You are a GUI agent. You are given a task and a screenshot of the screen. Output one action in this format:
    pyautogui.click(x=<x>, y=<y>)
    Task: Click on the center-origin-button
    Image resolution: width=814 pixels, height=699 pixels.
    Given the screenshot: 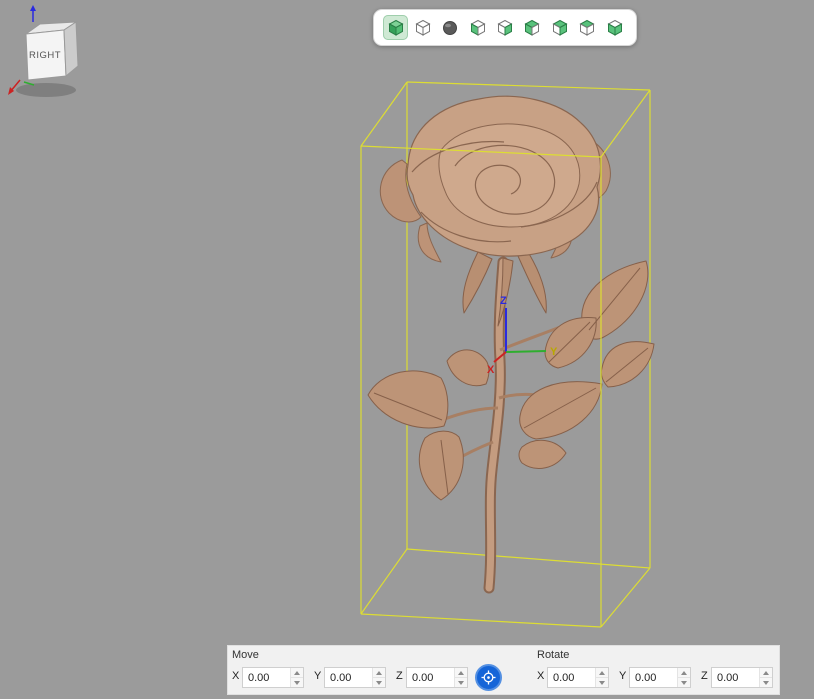 What is the action you would take?
    pyautogui.click(x=488, y=677)
    